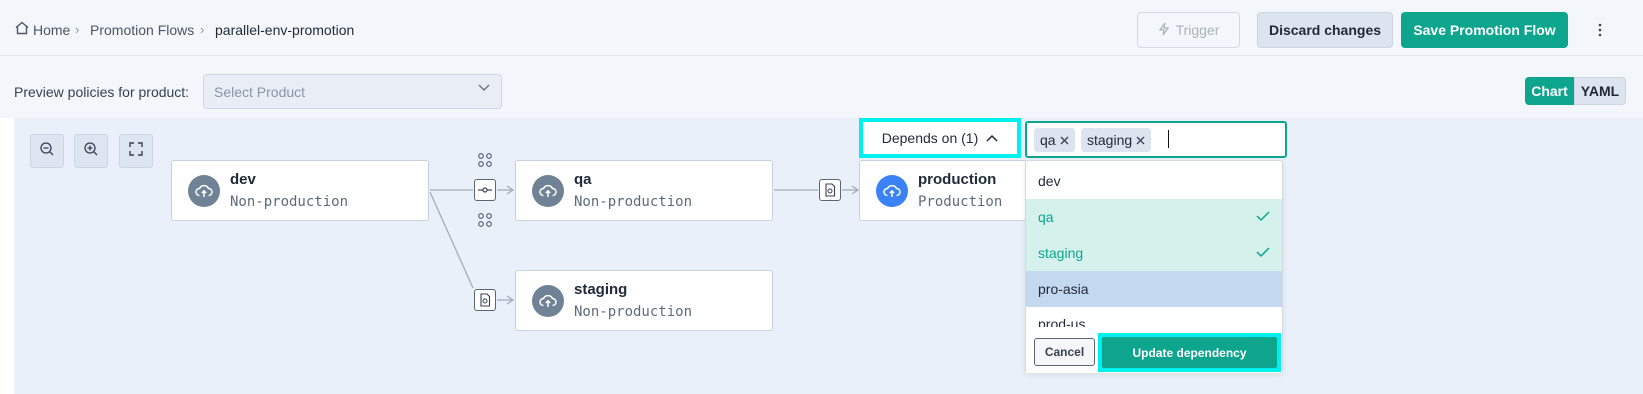 The image size is (1643, 394). What do you see at coordinates (1061, 253) in the screenshot?
I see `option-label: staging` at bounding box center [1061, 253].